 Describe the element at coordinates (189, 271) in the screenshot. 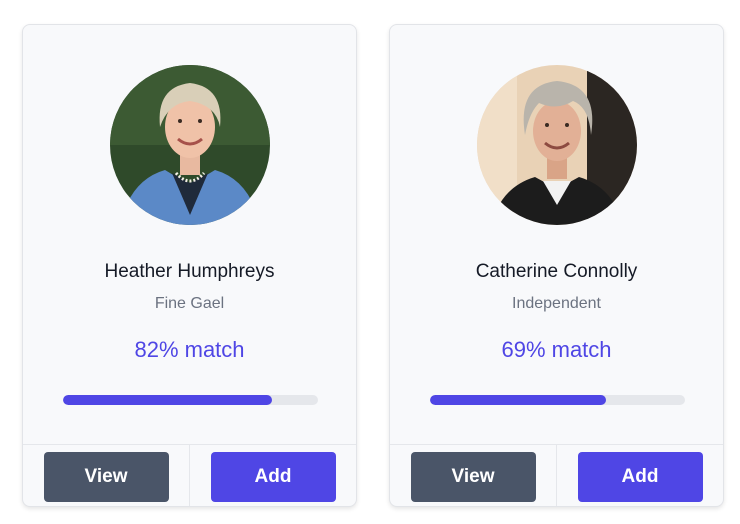

I see `candidate-name: Heather Humphreys` at that location.